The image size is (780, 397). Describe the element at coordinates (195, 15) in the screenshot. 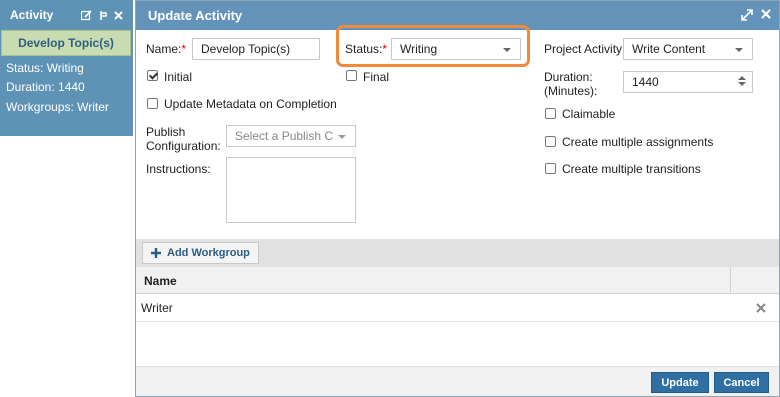

I see `dialog-title: Update Activity` at that location.